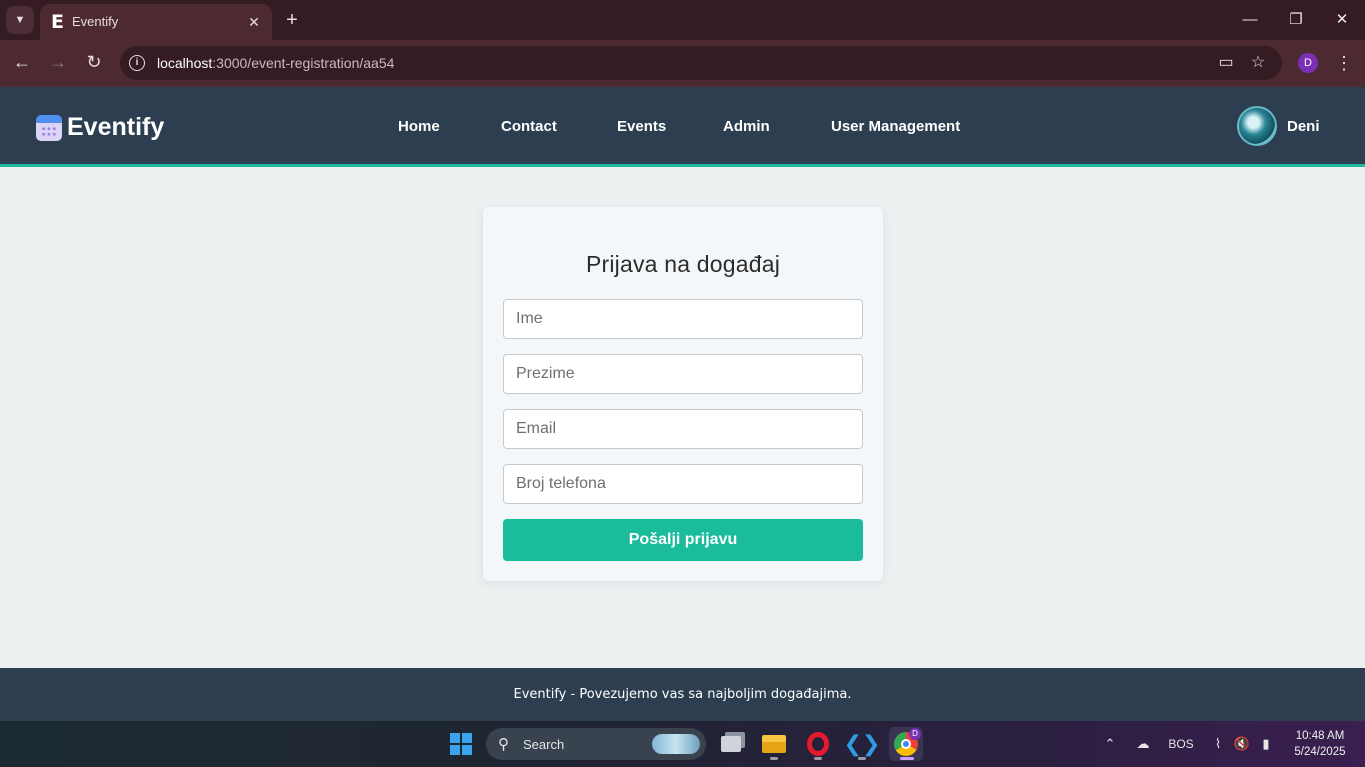 The width and height of the screenshot is (1365, 767). I want to click on wifi-icon: ⌇, so click(1218, 744).